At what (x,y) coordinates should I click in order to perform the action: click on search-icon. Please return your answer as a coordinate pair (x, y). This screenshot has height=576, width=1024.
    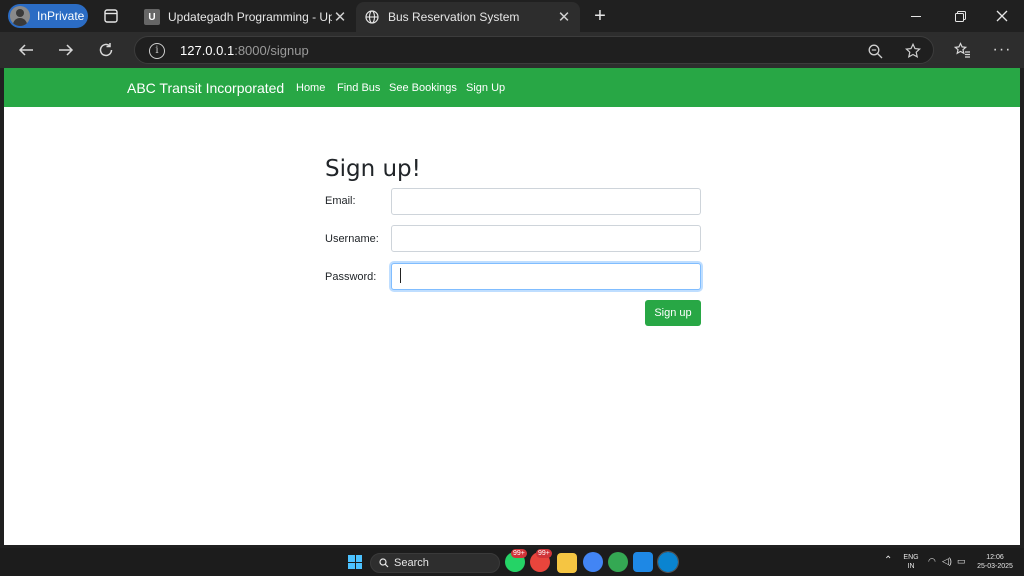
    Looking at the image, I should click on (384, 563).